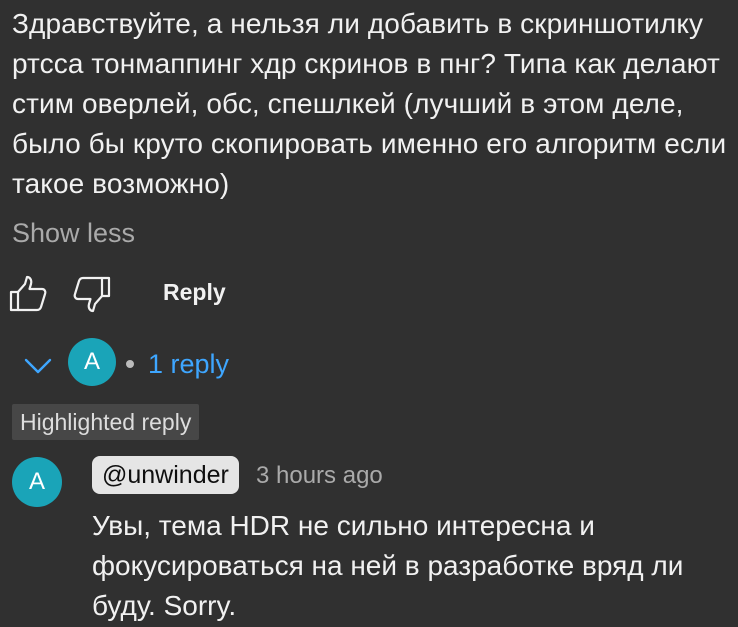 Image resolution: width=738 pixels, height=627 pixels. What do you see at coordinates (130, 364) in the screenshot?
I see `separator-dot` at bounding box center [130, 364].